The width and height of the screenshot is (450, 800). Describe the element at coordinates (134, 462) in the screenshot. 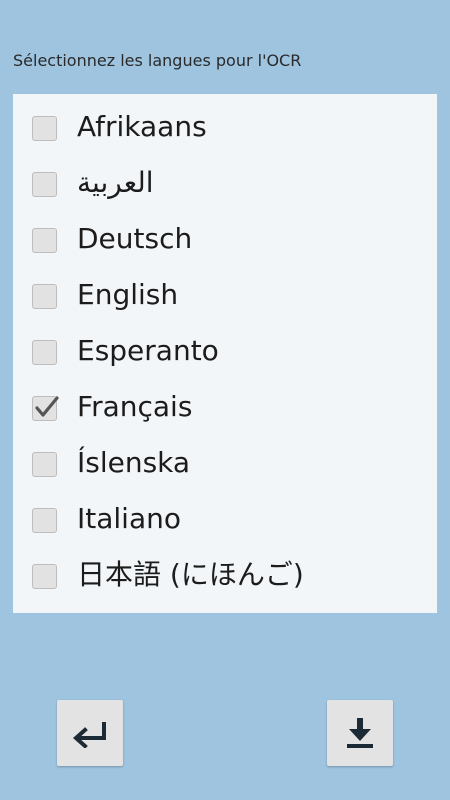

I see `language-label: Íslenska` at that location.